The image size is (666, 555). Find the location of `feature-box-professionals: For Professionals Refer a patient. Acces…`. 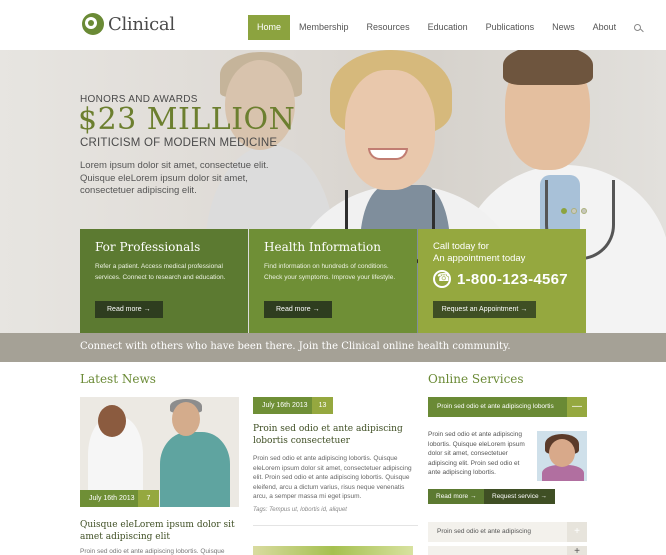

feature-box-professionals: For Professionals Refer a patient. Acces… is located at coordinates (164, 281).